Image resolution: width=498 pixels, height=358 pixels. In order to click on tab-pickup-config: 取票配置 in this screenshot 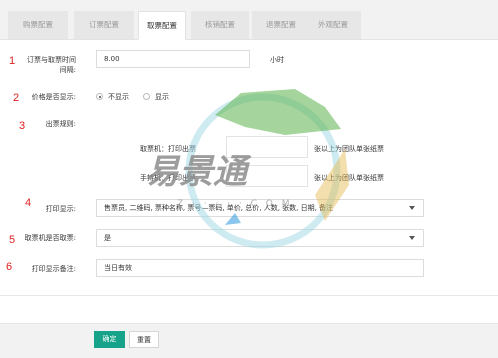, I will do `click(162, 25)`.